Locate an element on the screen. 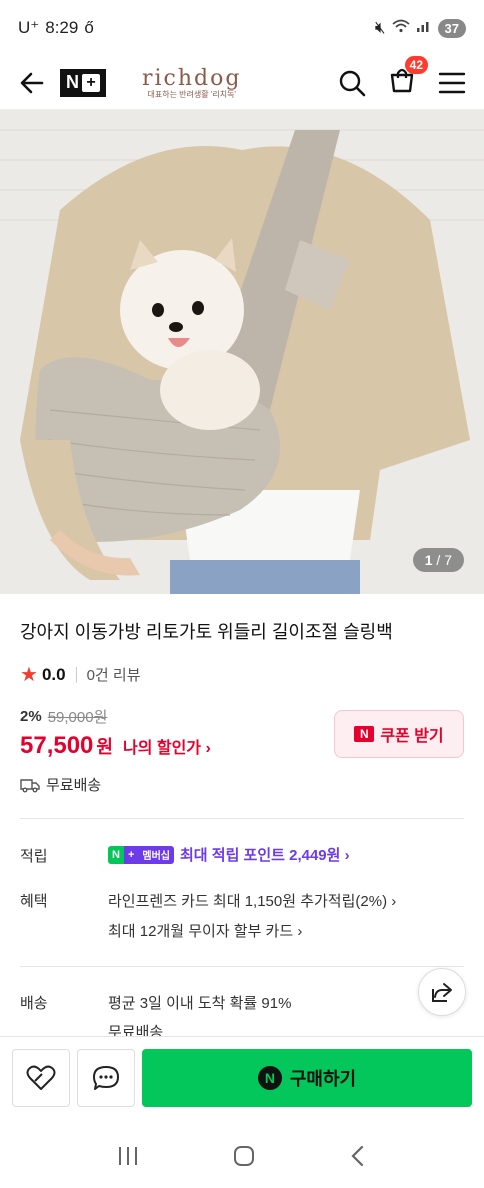 This screenshot has height=1188, width=484. discount-percent: 2% is located at coordinates (31, 716).